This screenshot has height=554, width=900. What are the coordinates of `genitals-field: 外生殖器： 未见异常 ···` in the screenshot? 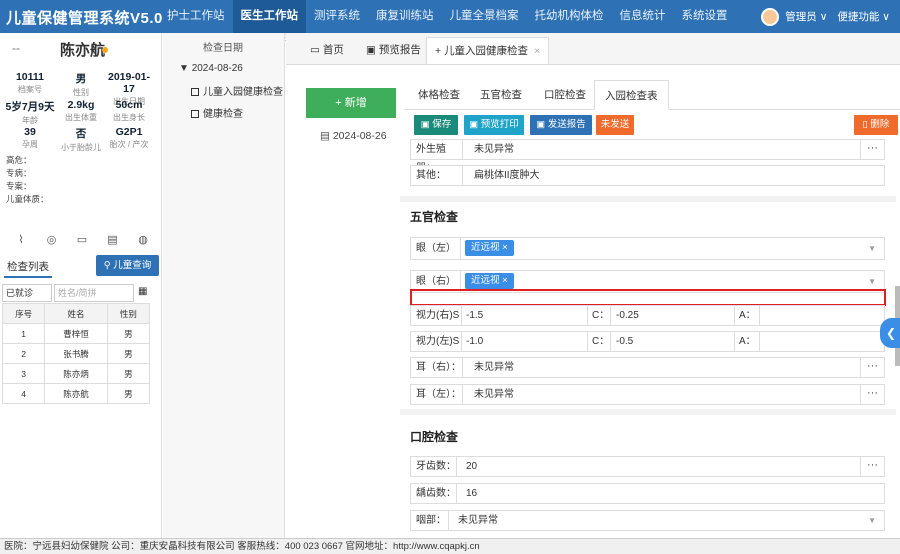 It's located at (647, 156).